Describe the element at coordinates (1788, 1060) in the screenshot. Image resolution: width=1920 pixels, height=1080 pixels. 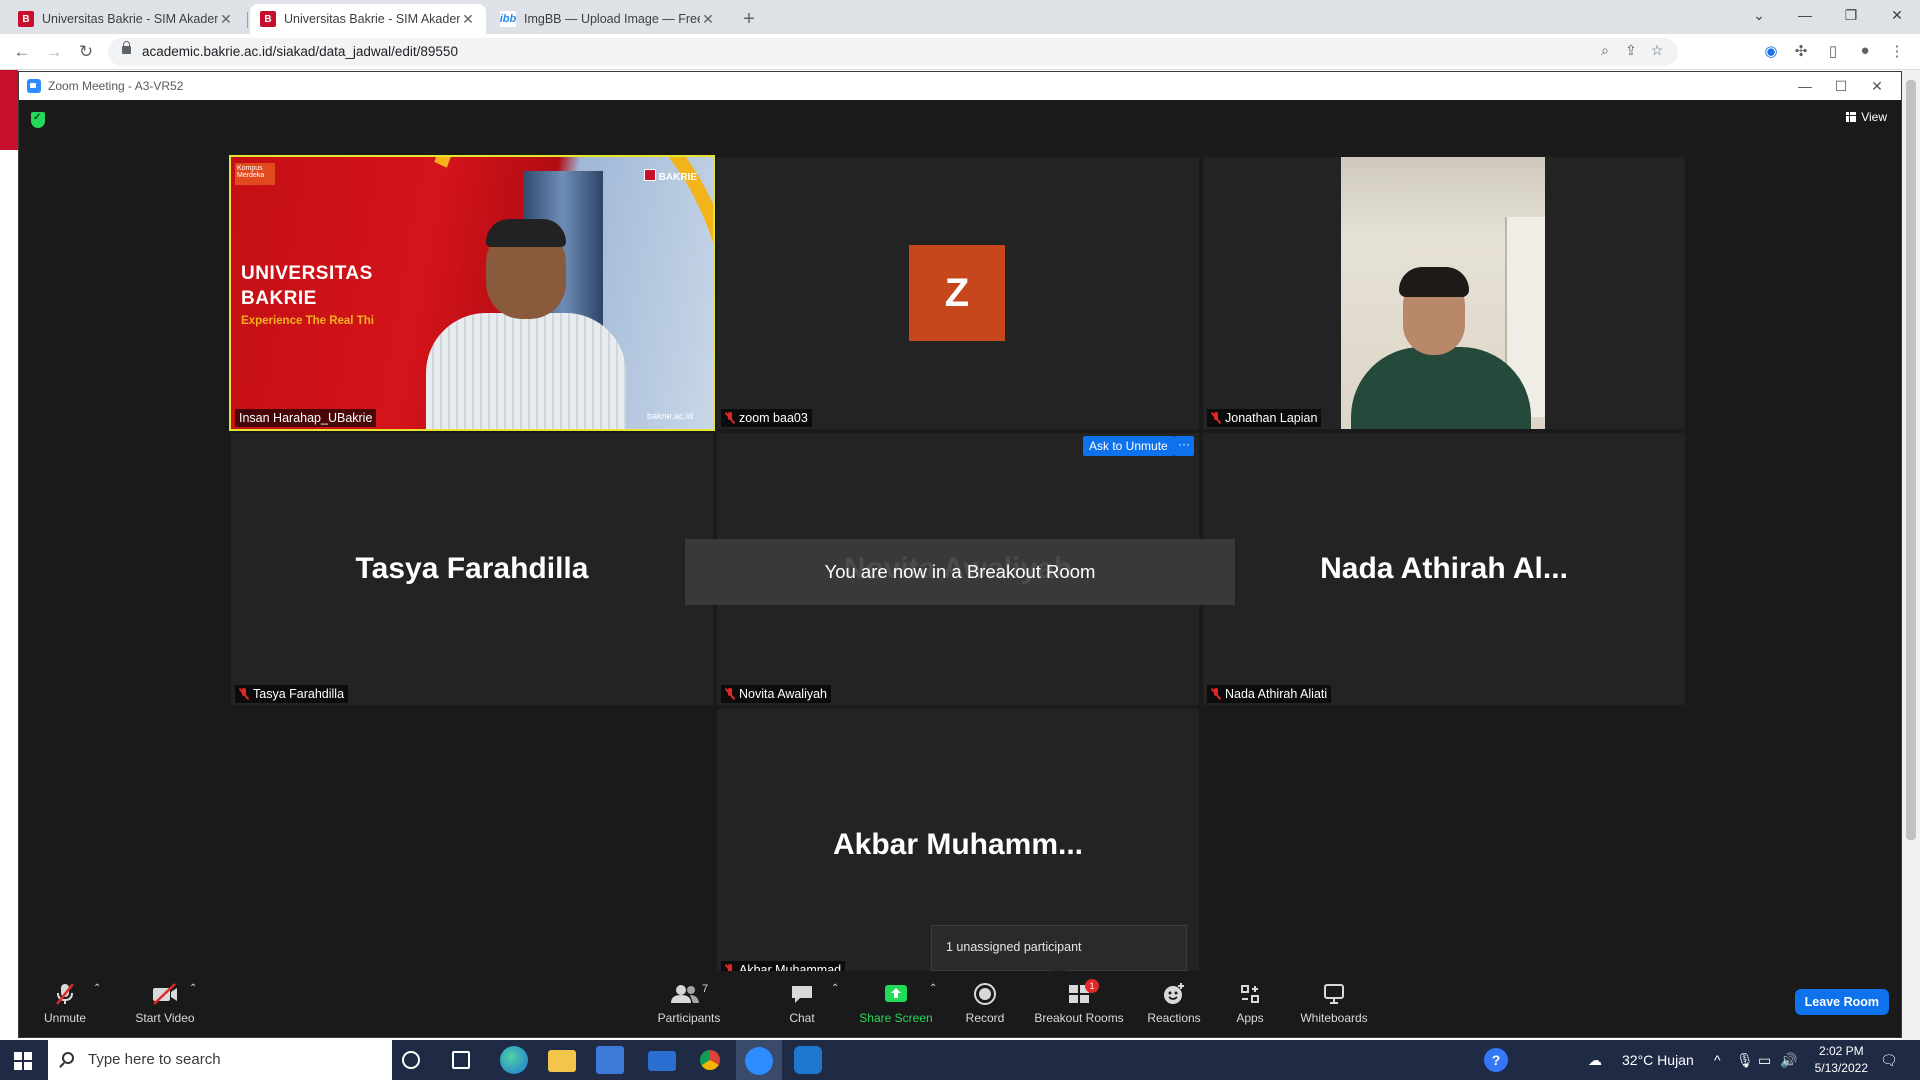
I see `volume-icon: 🔊` at that location.